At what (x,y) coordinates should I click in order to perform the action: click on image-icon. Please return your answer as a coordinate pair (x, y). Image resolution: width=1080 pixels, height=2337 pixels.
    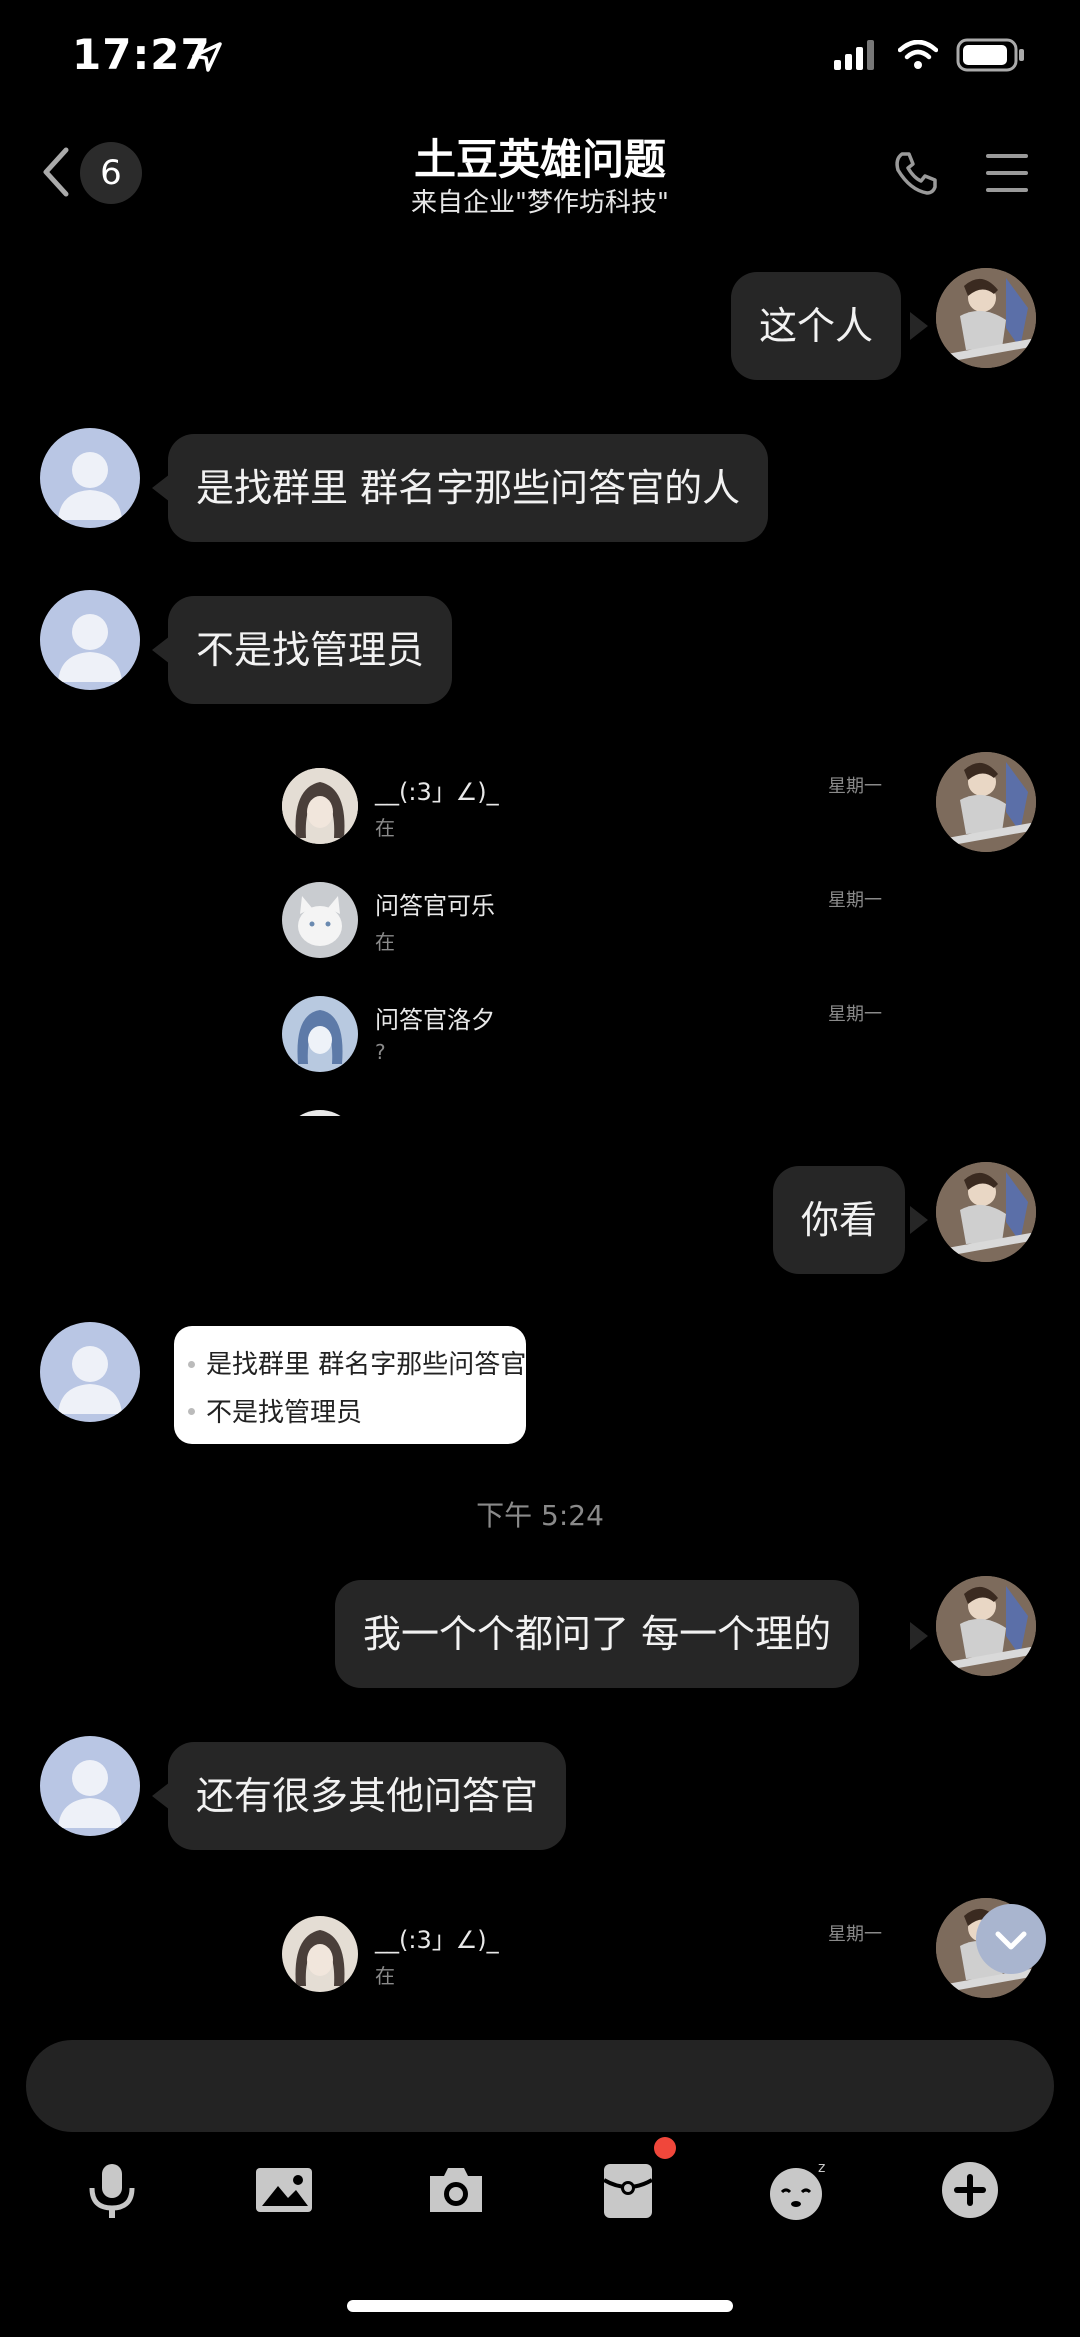
    Looking at the image, I should click on (284, 2190).